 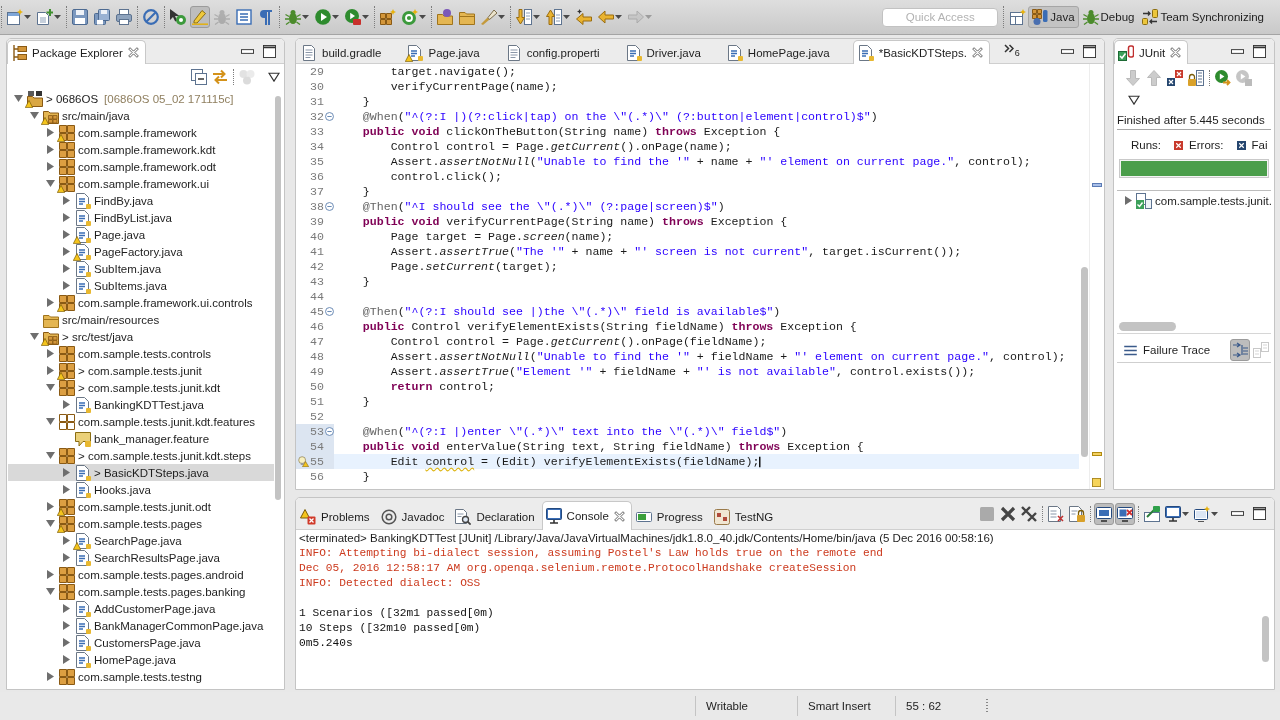 I want to click on tree-item: Page.java, so click(x=141, y=234).